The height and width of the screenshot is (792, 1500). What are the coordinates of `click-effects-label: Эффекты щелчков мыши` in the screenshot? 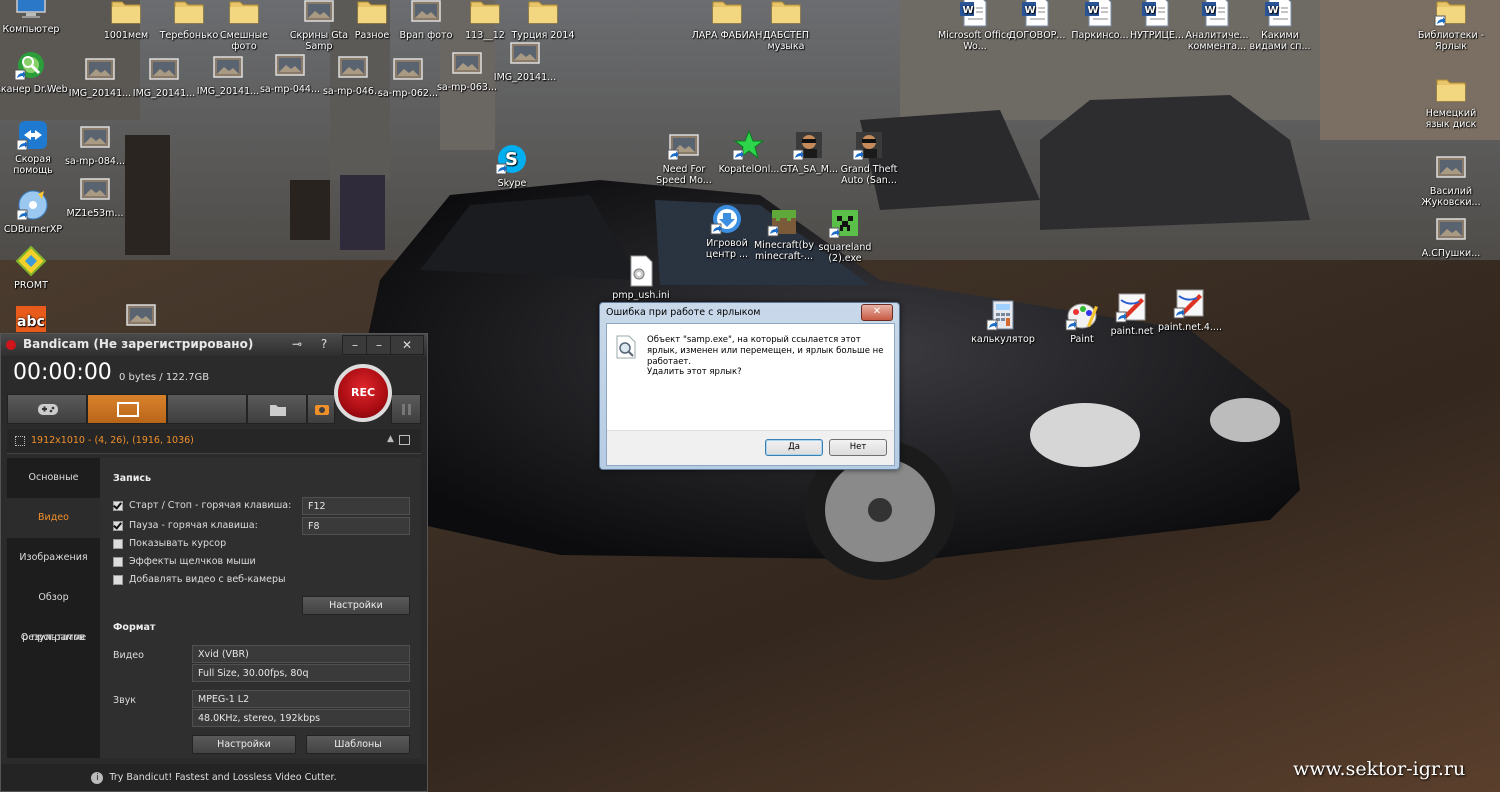 It's located at (192, 561).